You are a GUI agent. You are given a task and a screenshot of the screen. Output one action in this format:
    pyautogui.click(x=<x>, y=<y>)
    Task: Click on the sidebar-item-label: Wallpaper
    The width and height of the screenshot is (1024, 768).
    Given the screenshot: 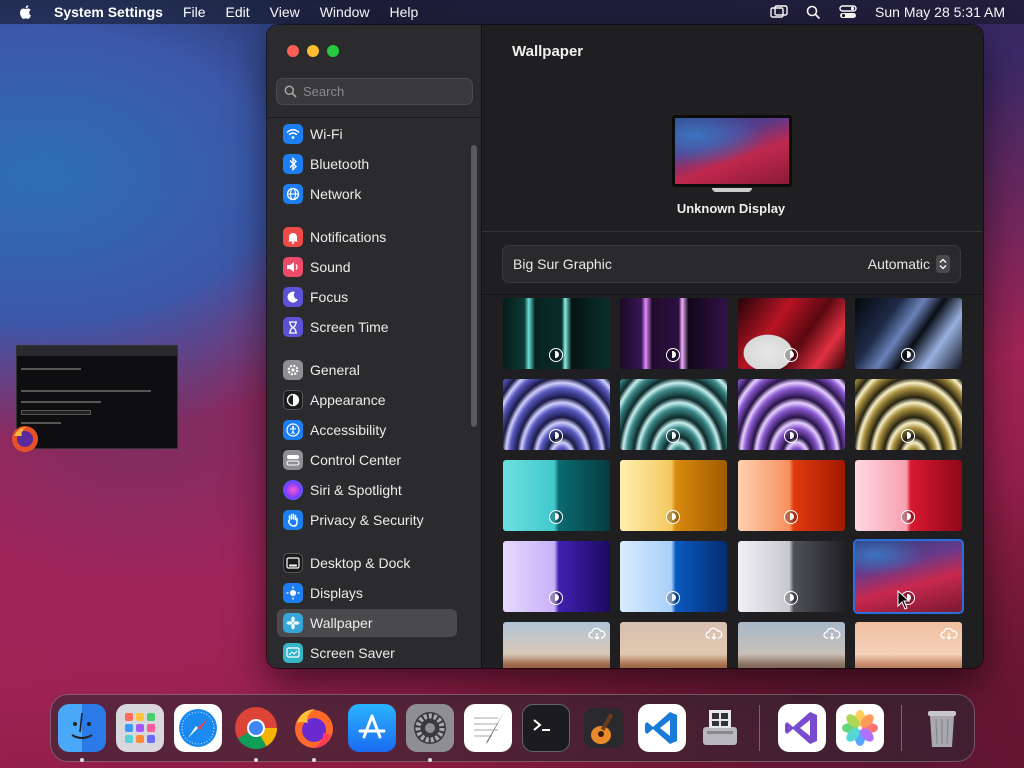 What is the action you would take?
    pyautogui.click(x=341, y=623)
    